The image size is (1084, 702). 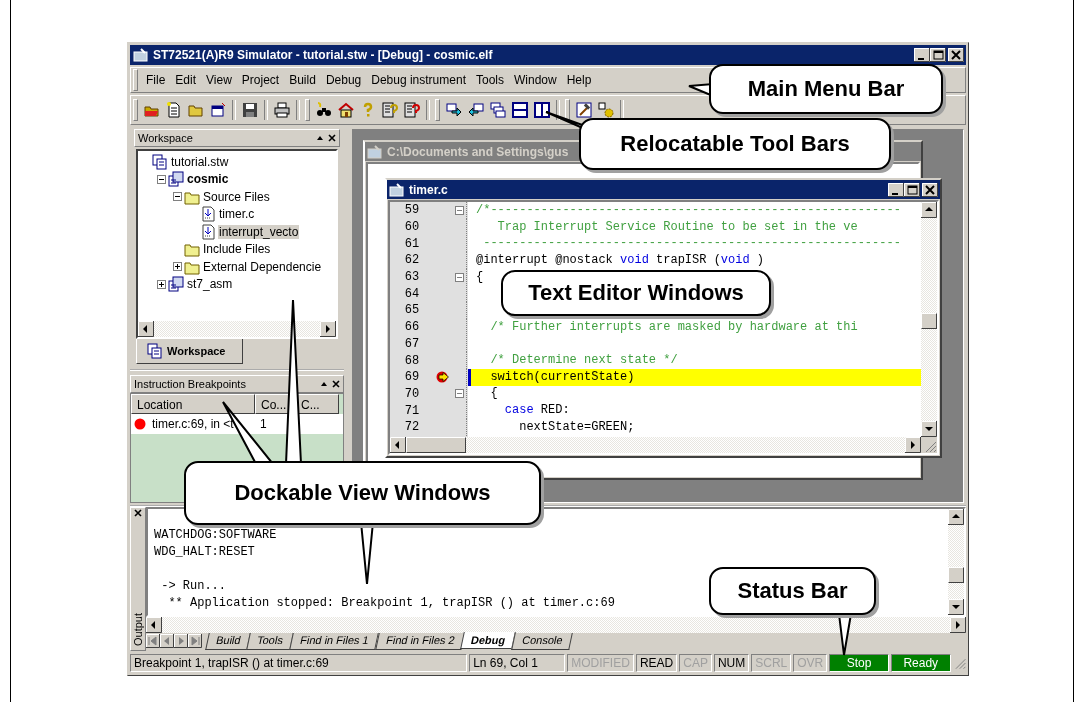 What do you see at coordinates (210, 284) in the screenshot?
I see `tree-item: st7_asm` at bounding box center [210, 284].